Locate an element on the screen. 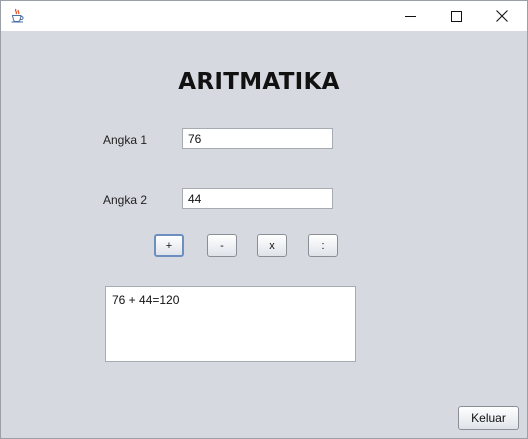 The height and width of the screenshot is (439, 528). close-button is located at coordinates (502, 16).